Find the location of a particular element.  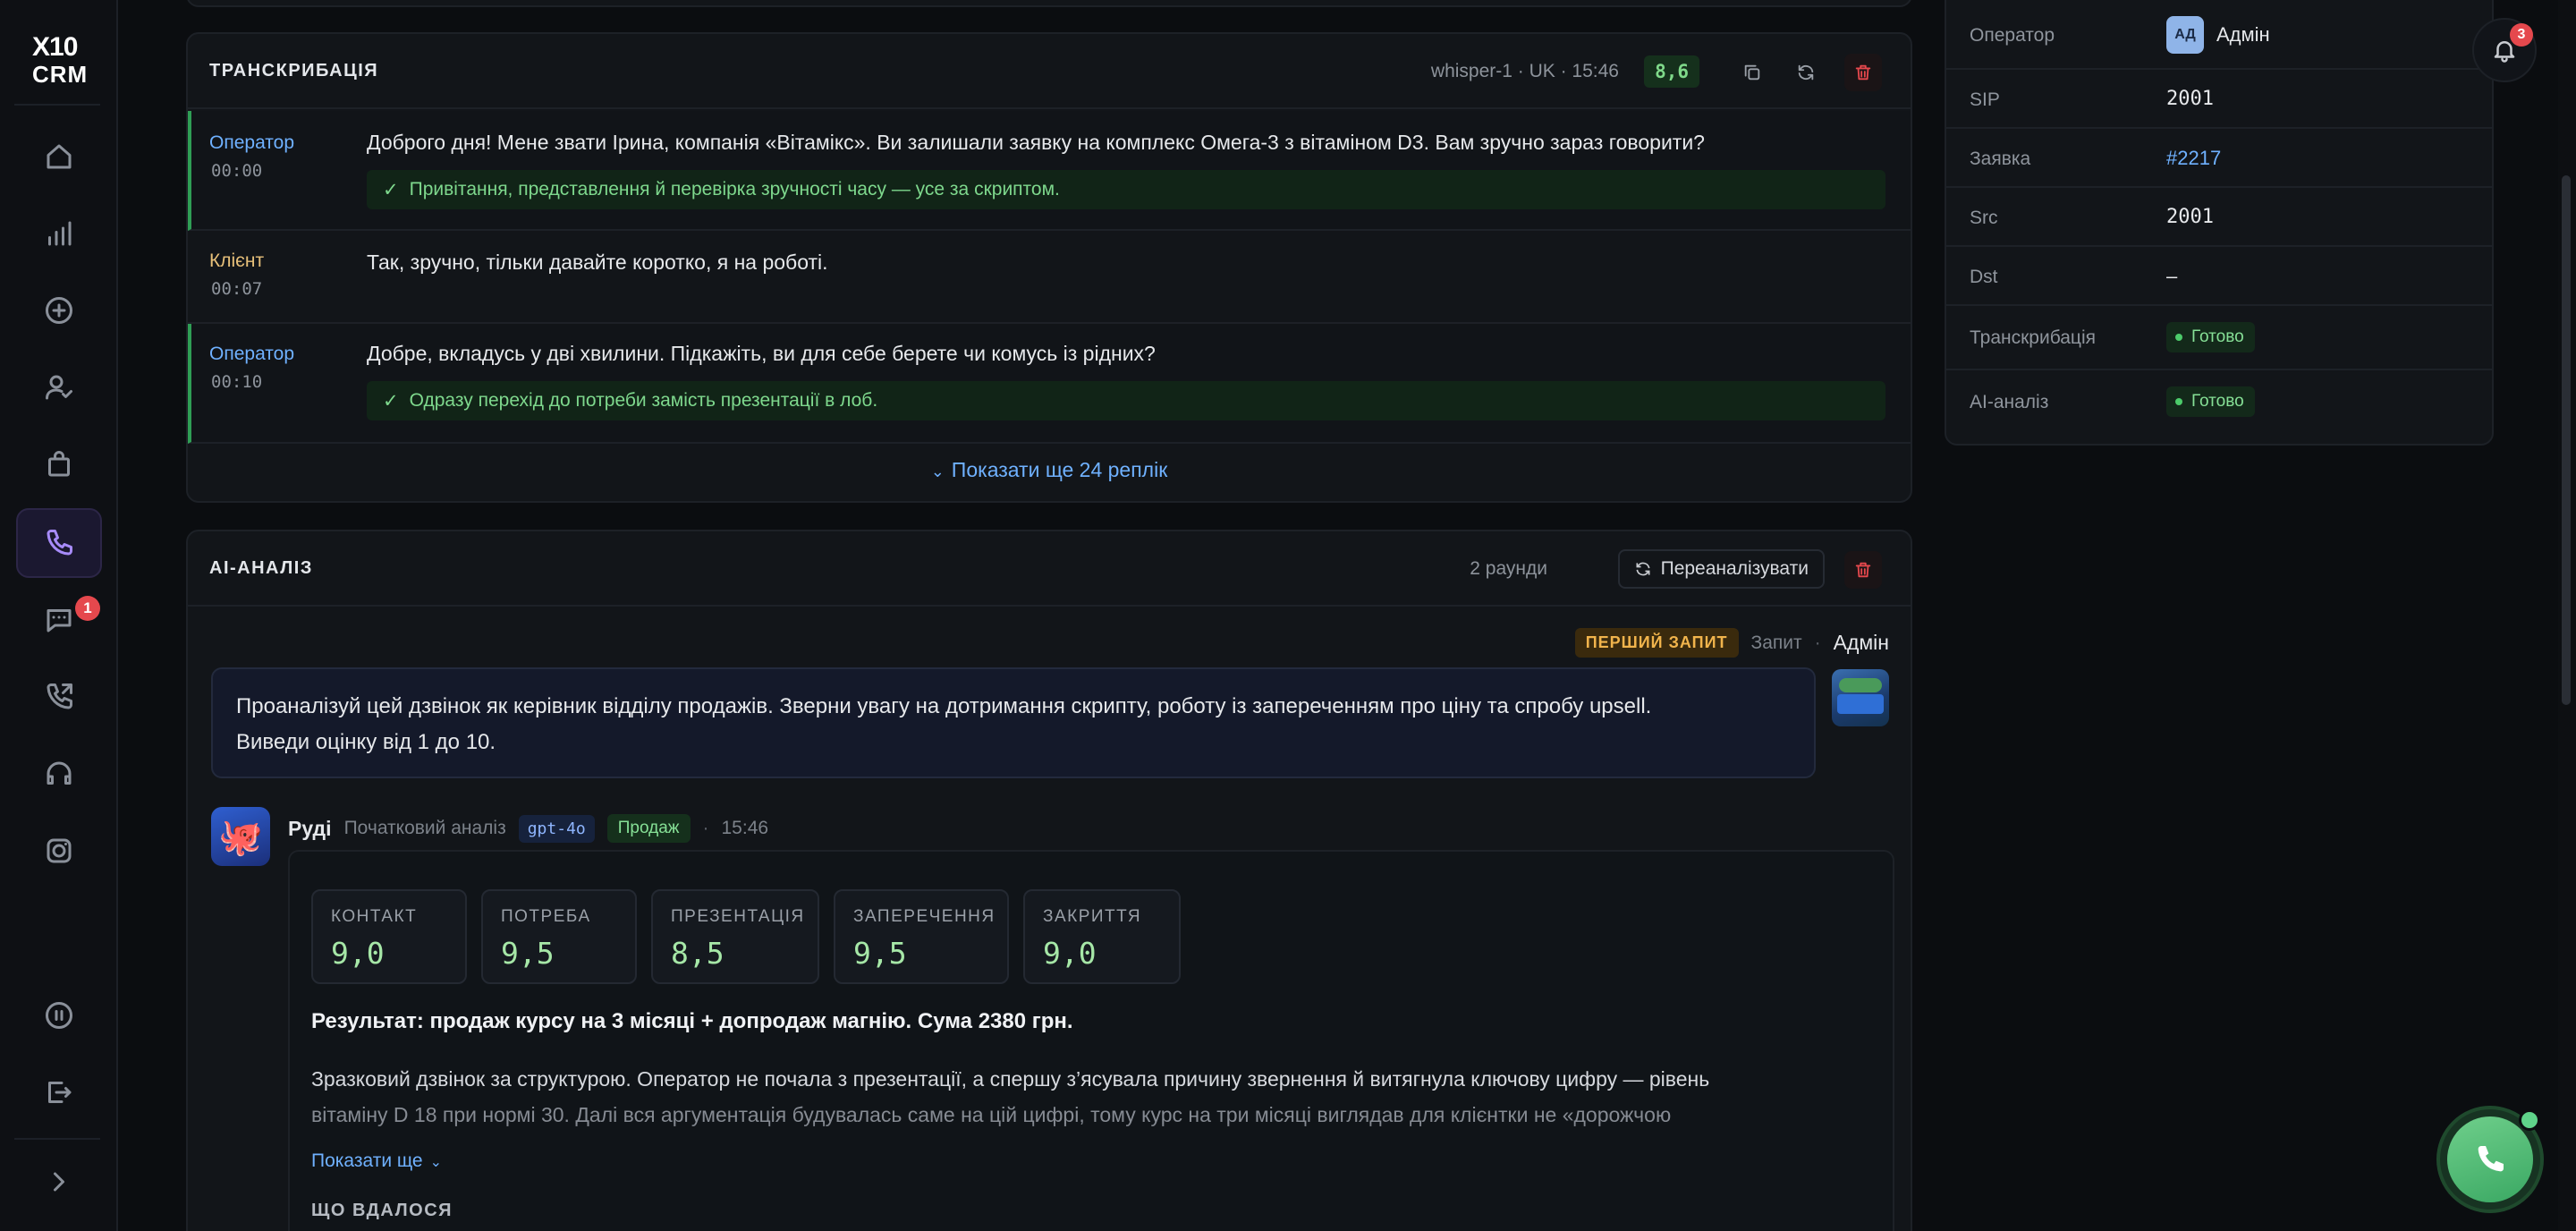

nav-support is located at coordinates (59, 774).